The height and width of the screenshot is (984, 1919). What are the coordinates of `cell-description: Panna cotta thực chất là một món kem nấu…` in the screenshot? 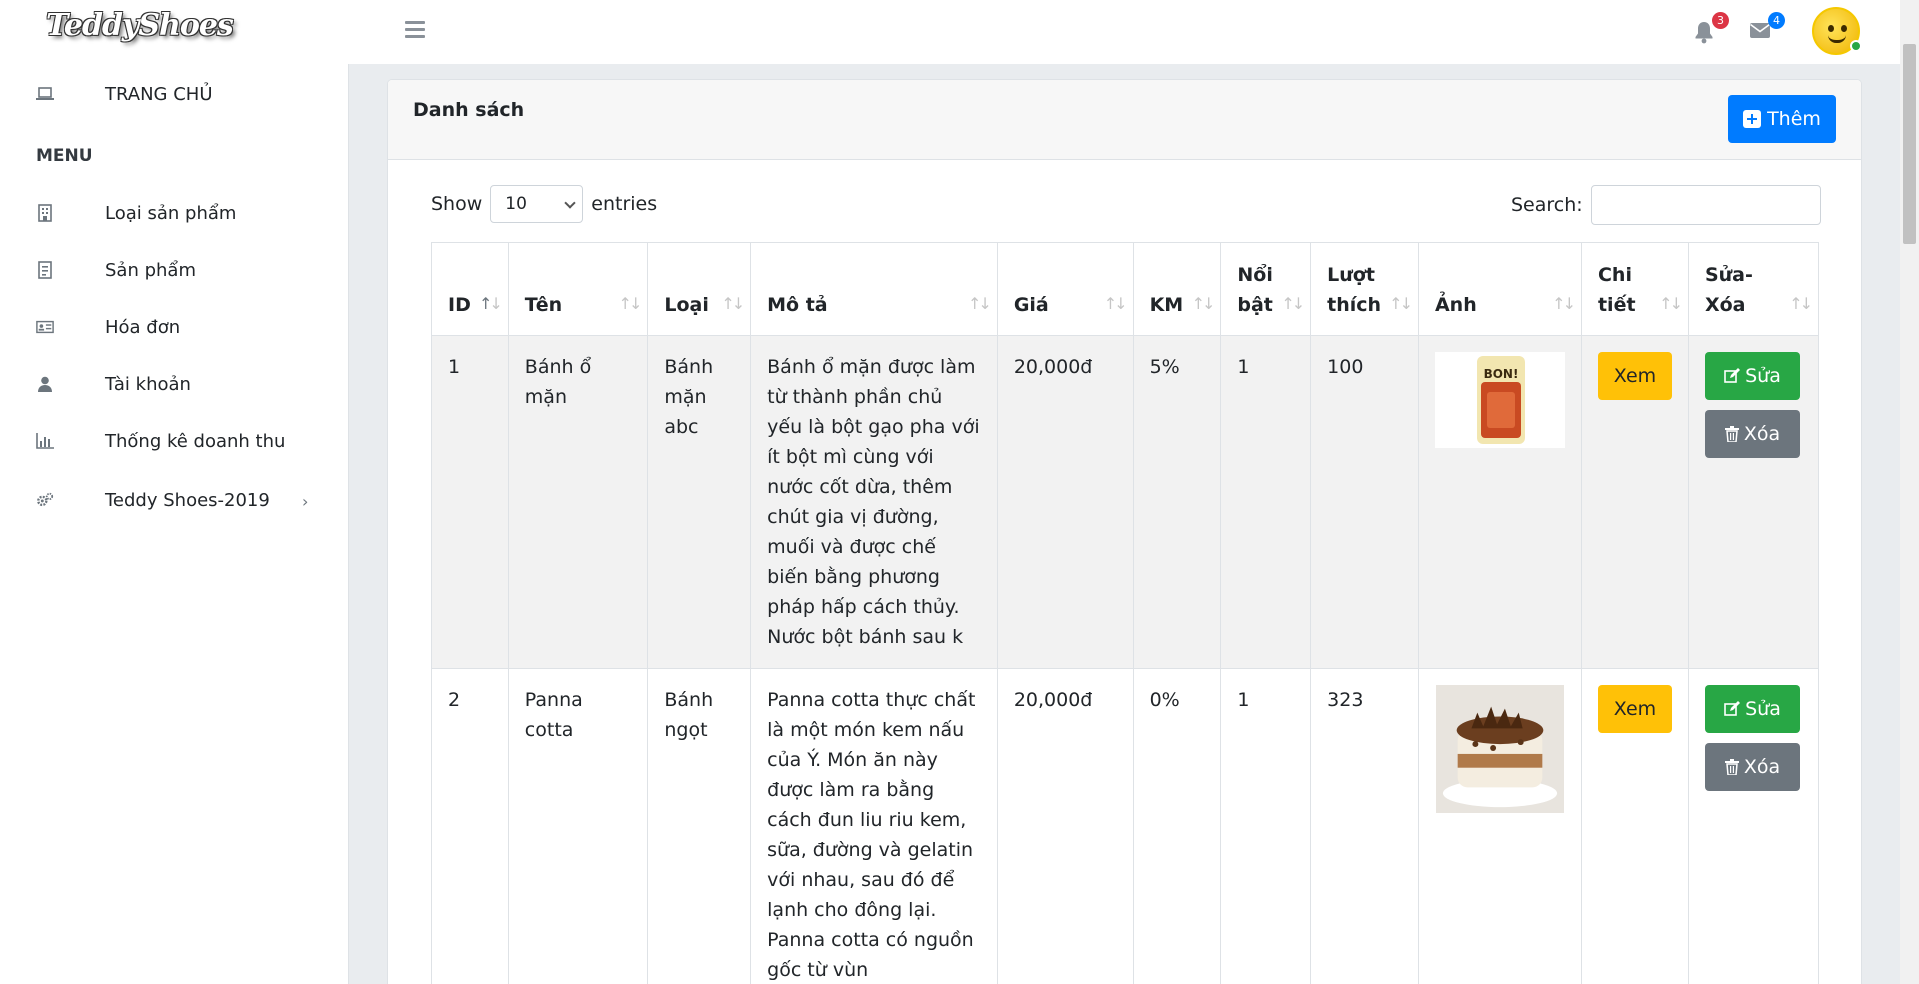 It's located at (874, 826).